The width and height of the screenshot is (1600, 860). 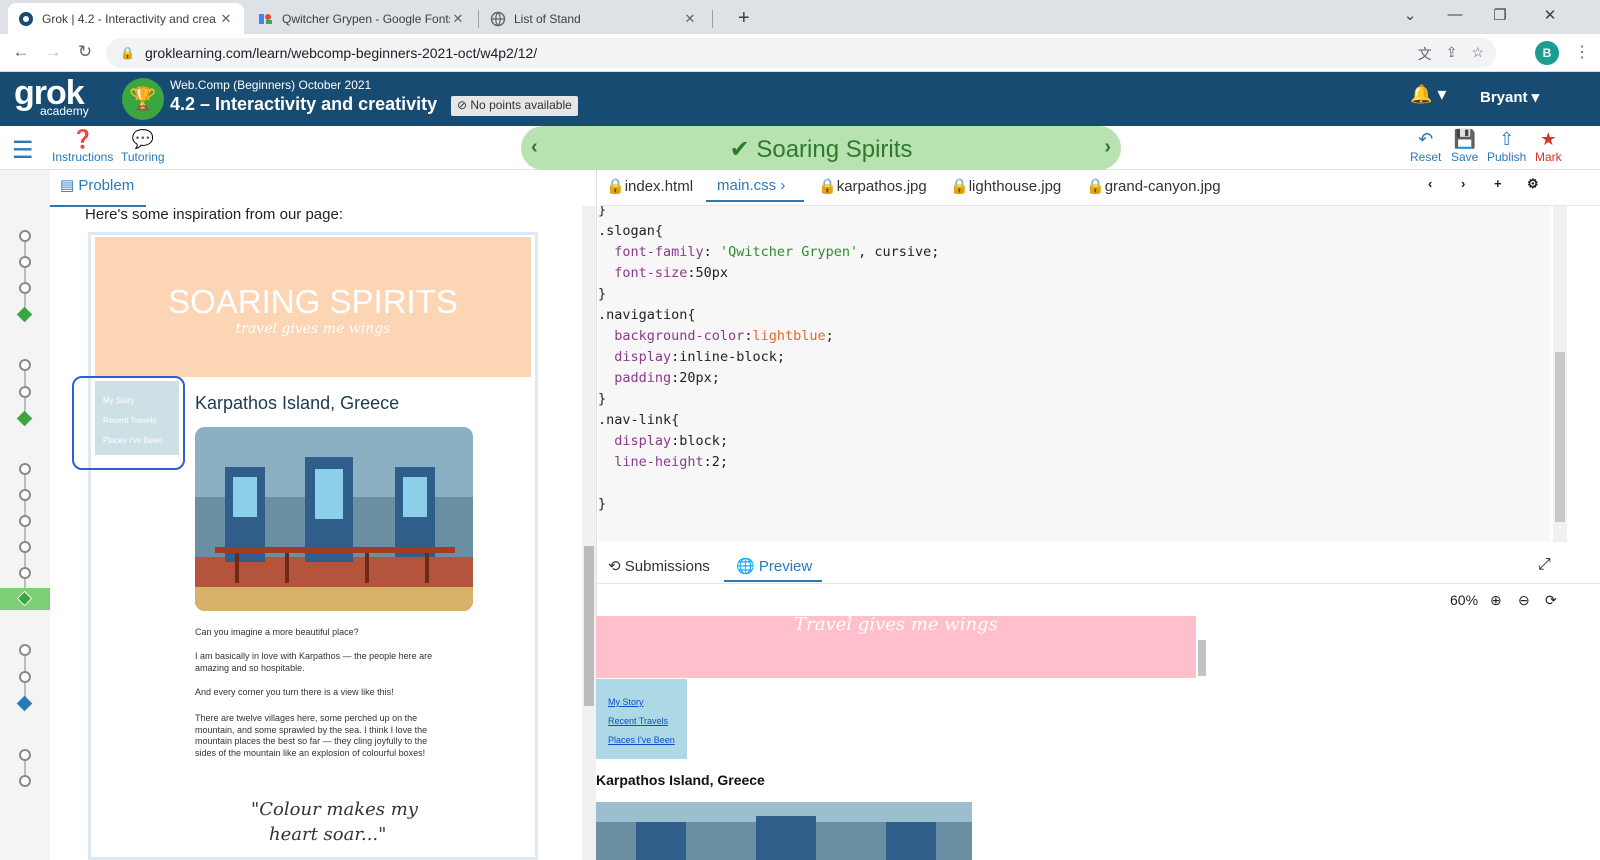 I want to click on restore-icon: ❐, so click(x=1500, y=15).